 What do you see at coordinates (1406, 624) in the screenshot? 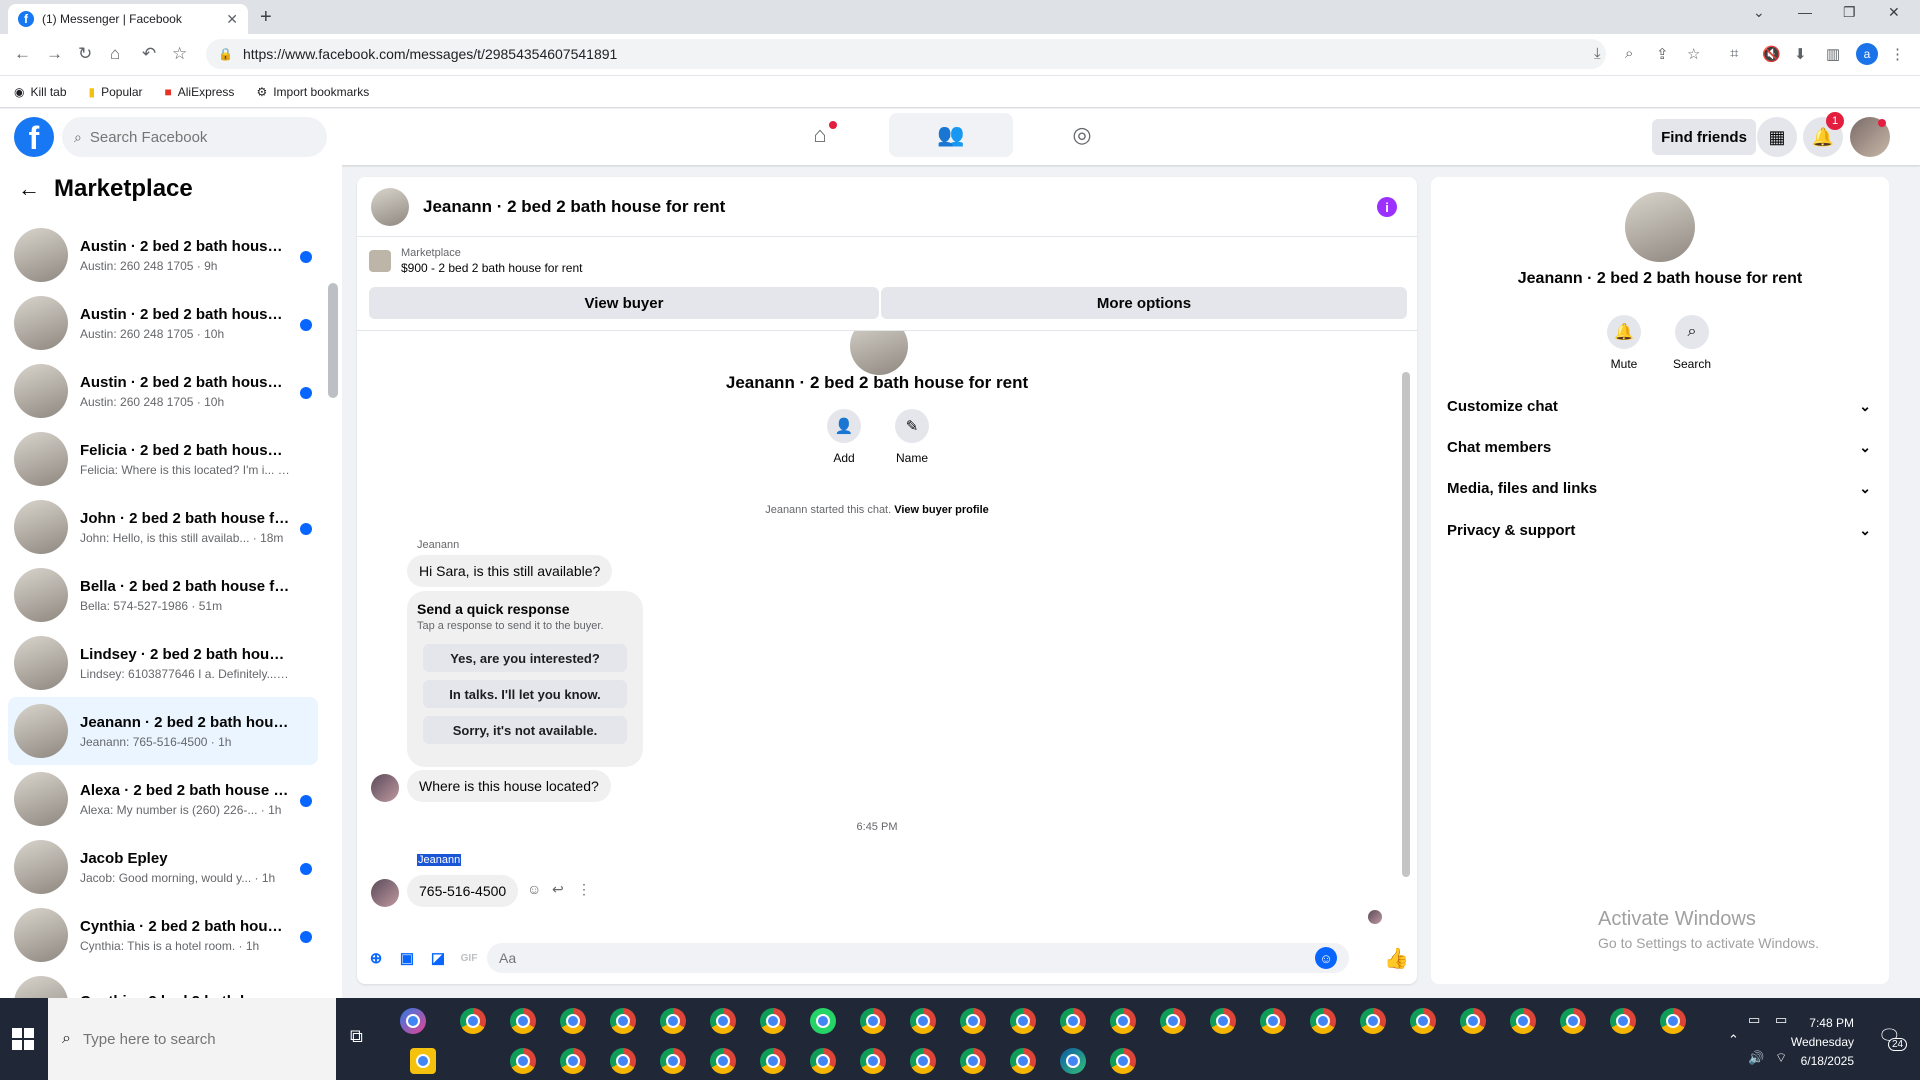
I see `chat-scrollbar-thumb` at bounding box center [1406, 624].